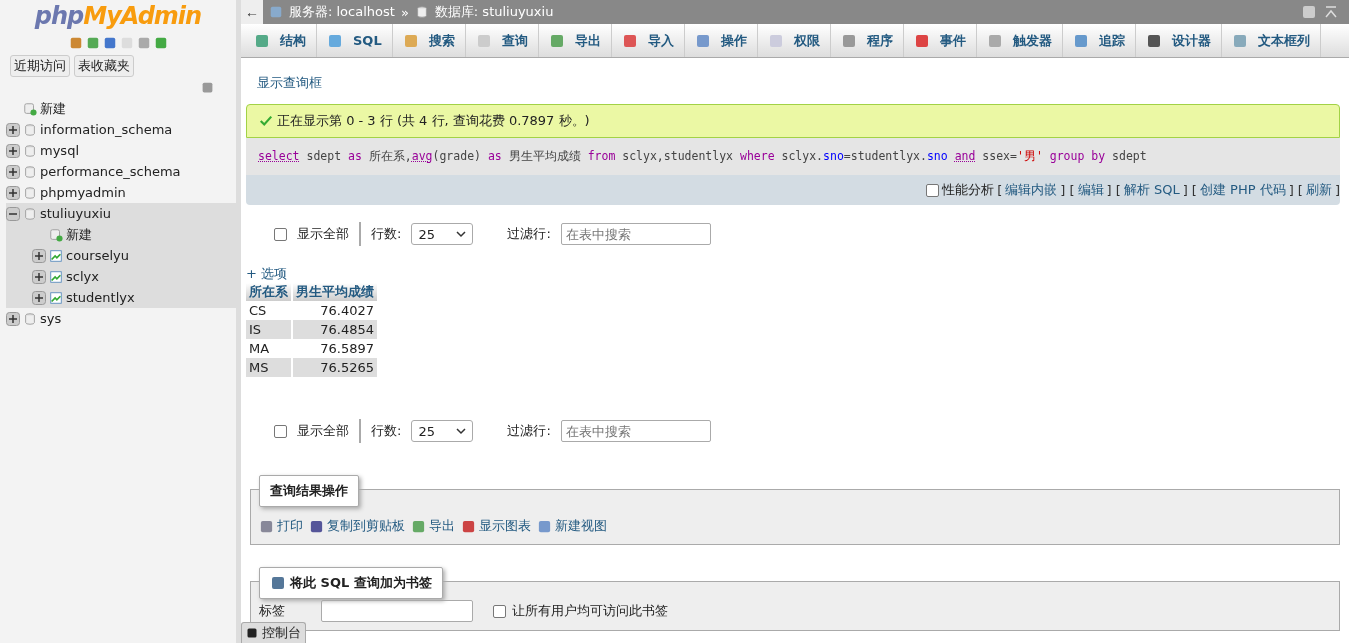  What do you see at coordinates (429, 40) in the screenshot?
I see `nav-tab: 搜索` at bounding box center [429, 40].